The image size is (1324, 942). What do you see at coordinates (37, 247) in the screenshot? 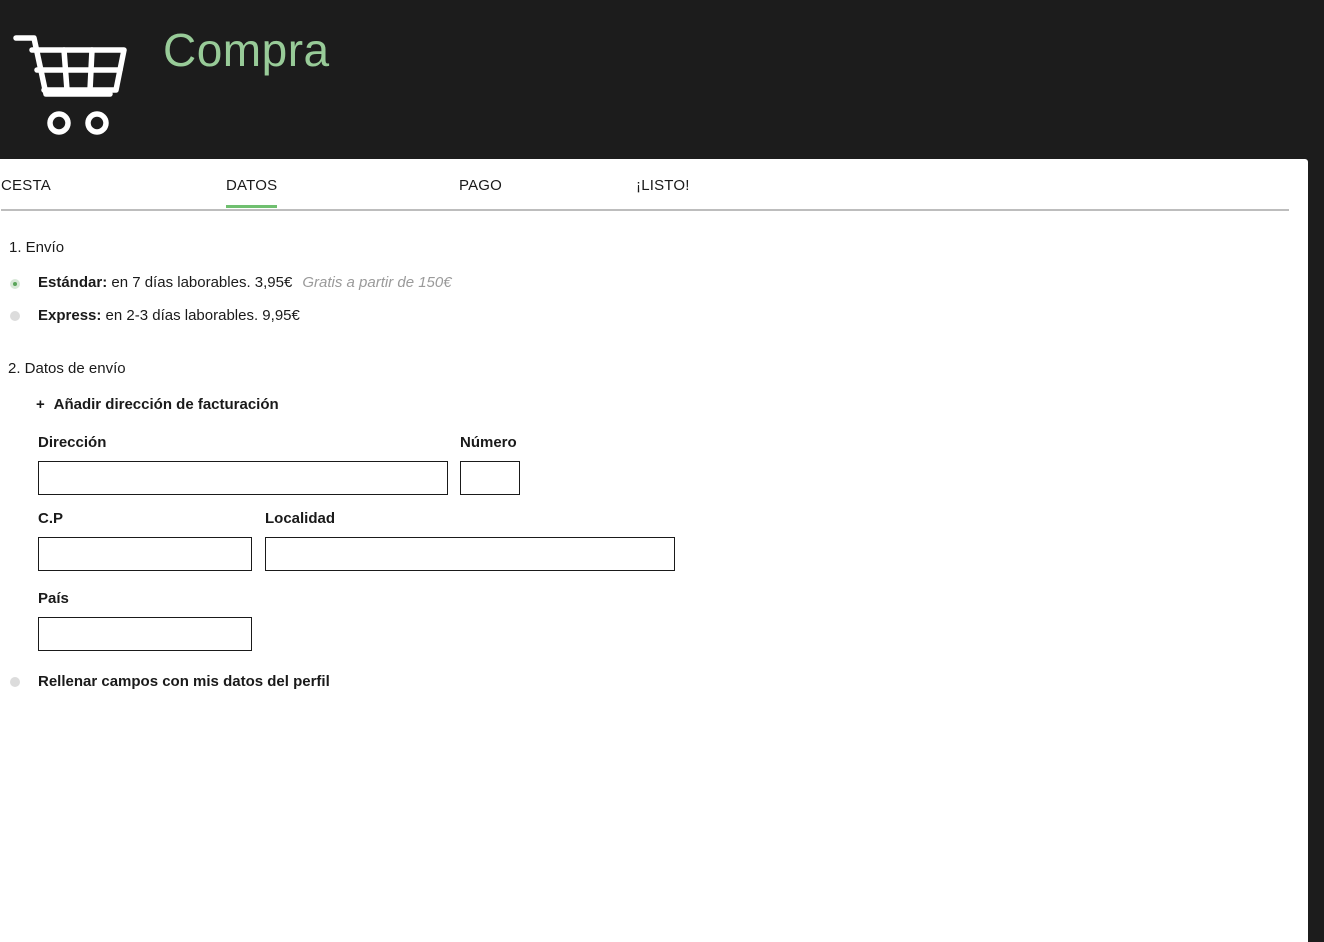
I see `shipping-section-title: 1. Envío` at bounding box center [37, 247].